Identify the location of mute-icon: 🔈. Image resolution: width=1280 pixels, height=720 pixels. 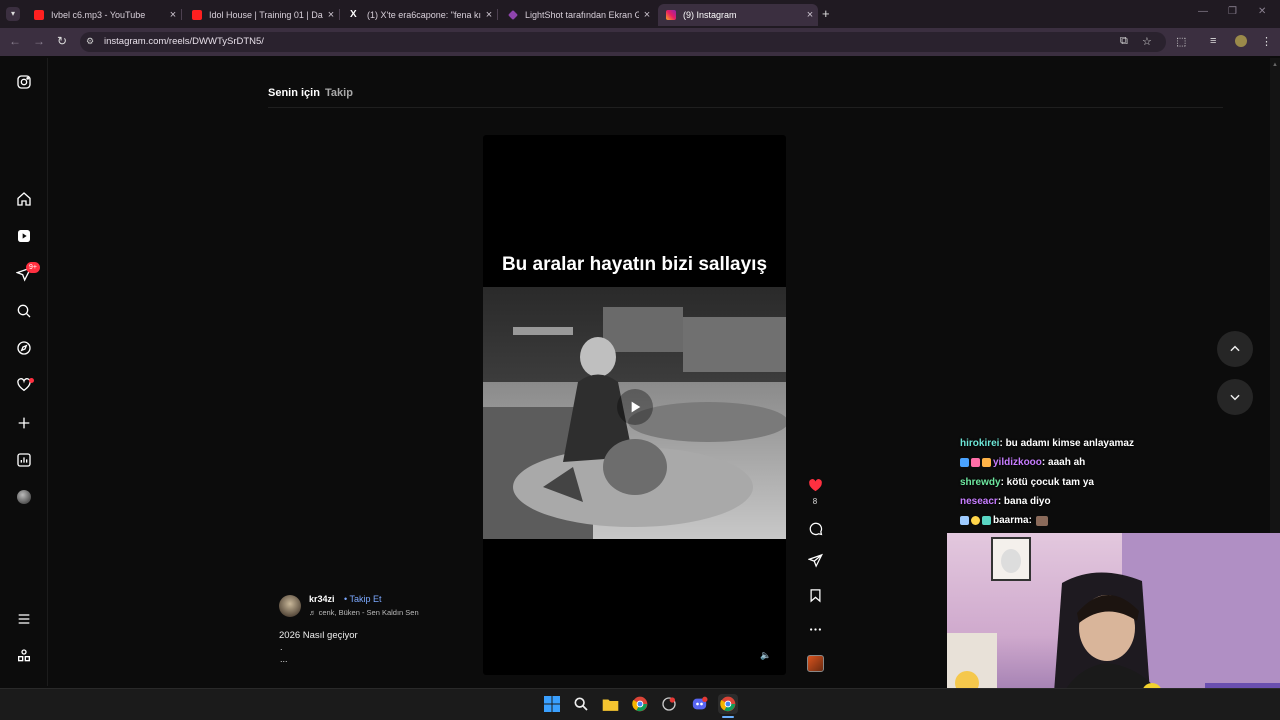
(765, 655).